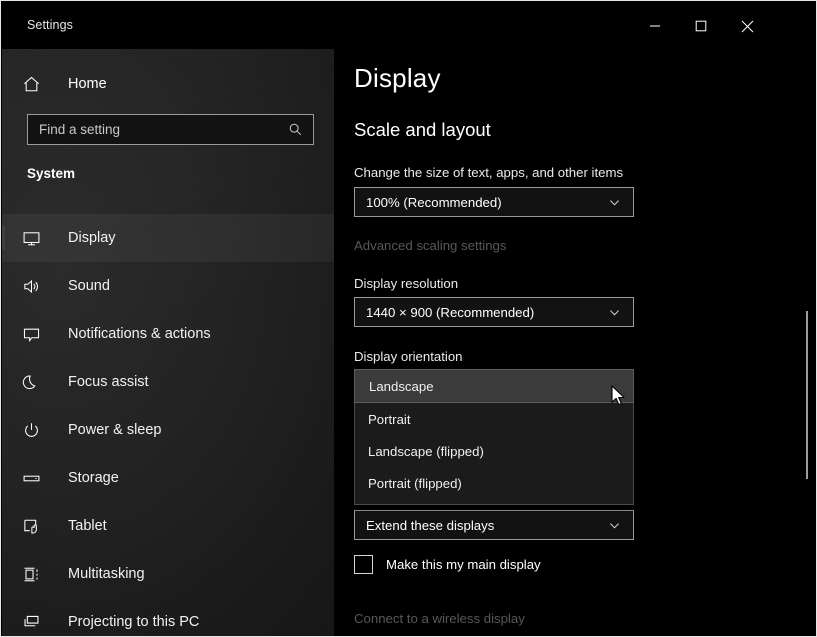 Image resolution: width=817 pixels, height=637 pixels. Describe the element at coordinates (87, 84) in the screenshot. I see `sidebar-item-home-label: Home` at that location.